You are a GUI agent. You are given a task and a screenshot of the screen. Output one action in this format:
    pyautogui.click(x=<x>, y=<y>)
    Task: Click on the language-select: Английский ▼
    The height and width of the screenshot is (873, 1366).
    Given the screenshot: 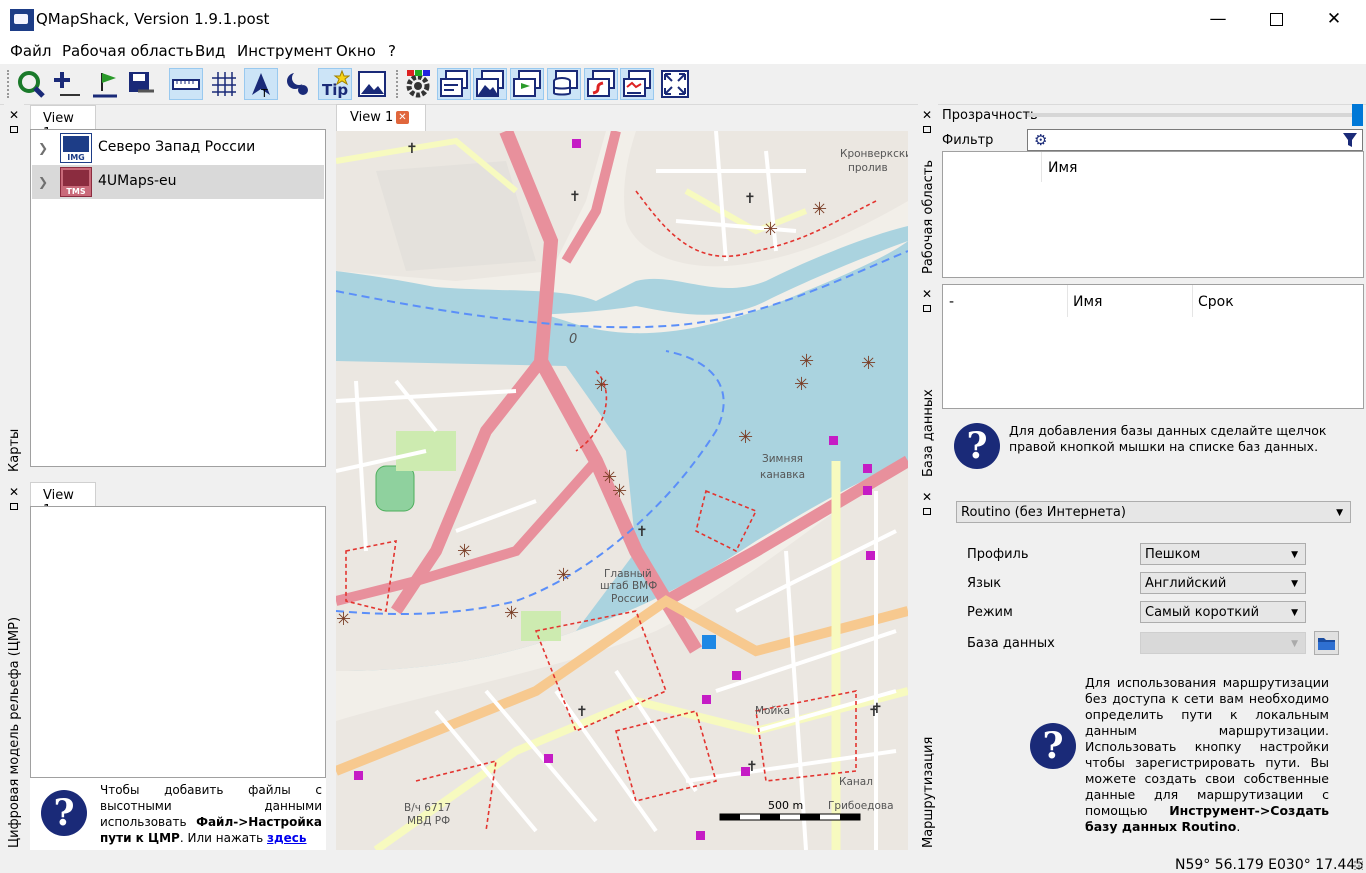 What is the action you would take?
    pyautogui.click(x=1223, y=583)
    